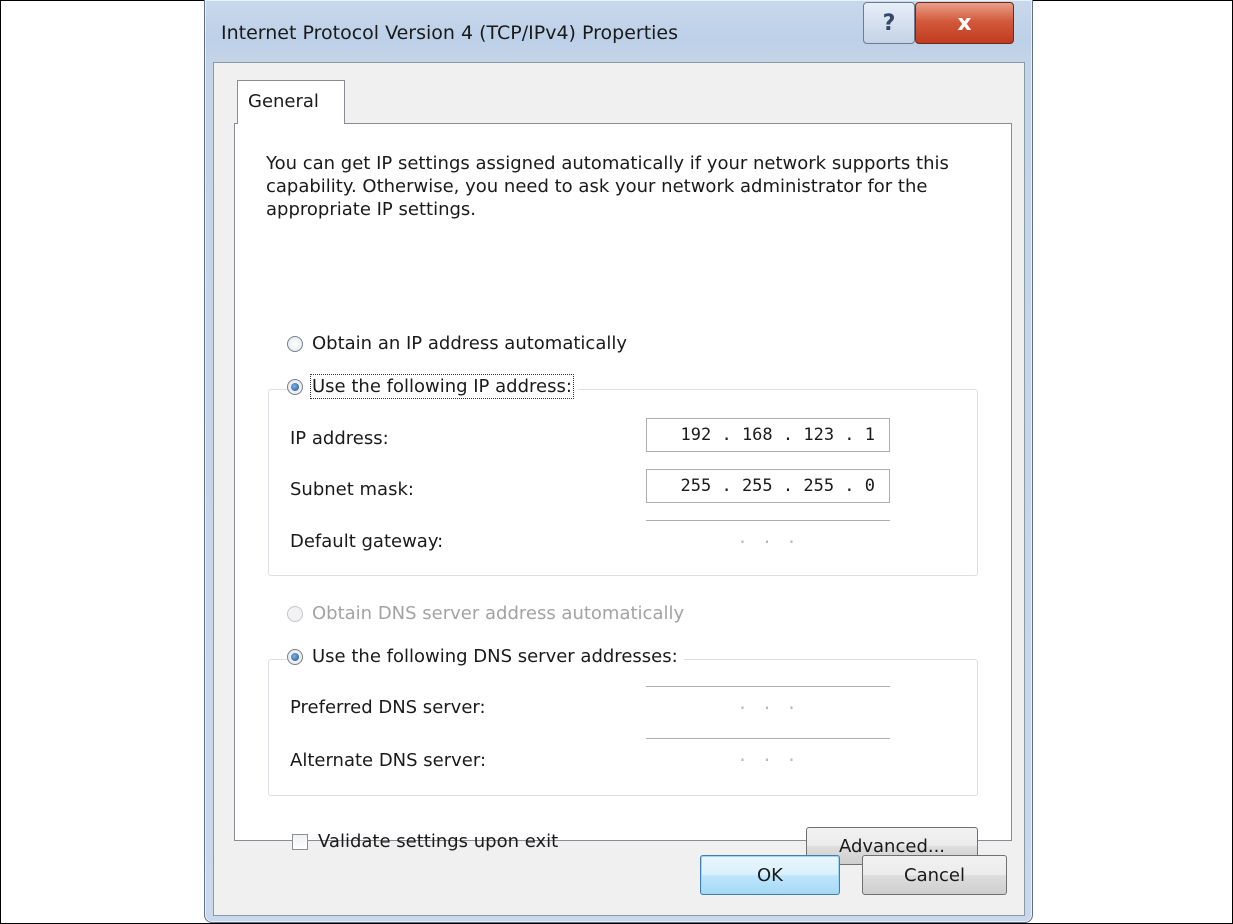  What do you see at coordinates (768, 537) in the screenshot?
I see `default-gateway-input: . . .` at bounding box center [768, 537].